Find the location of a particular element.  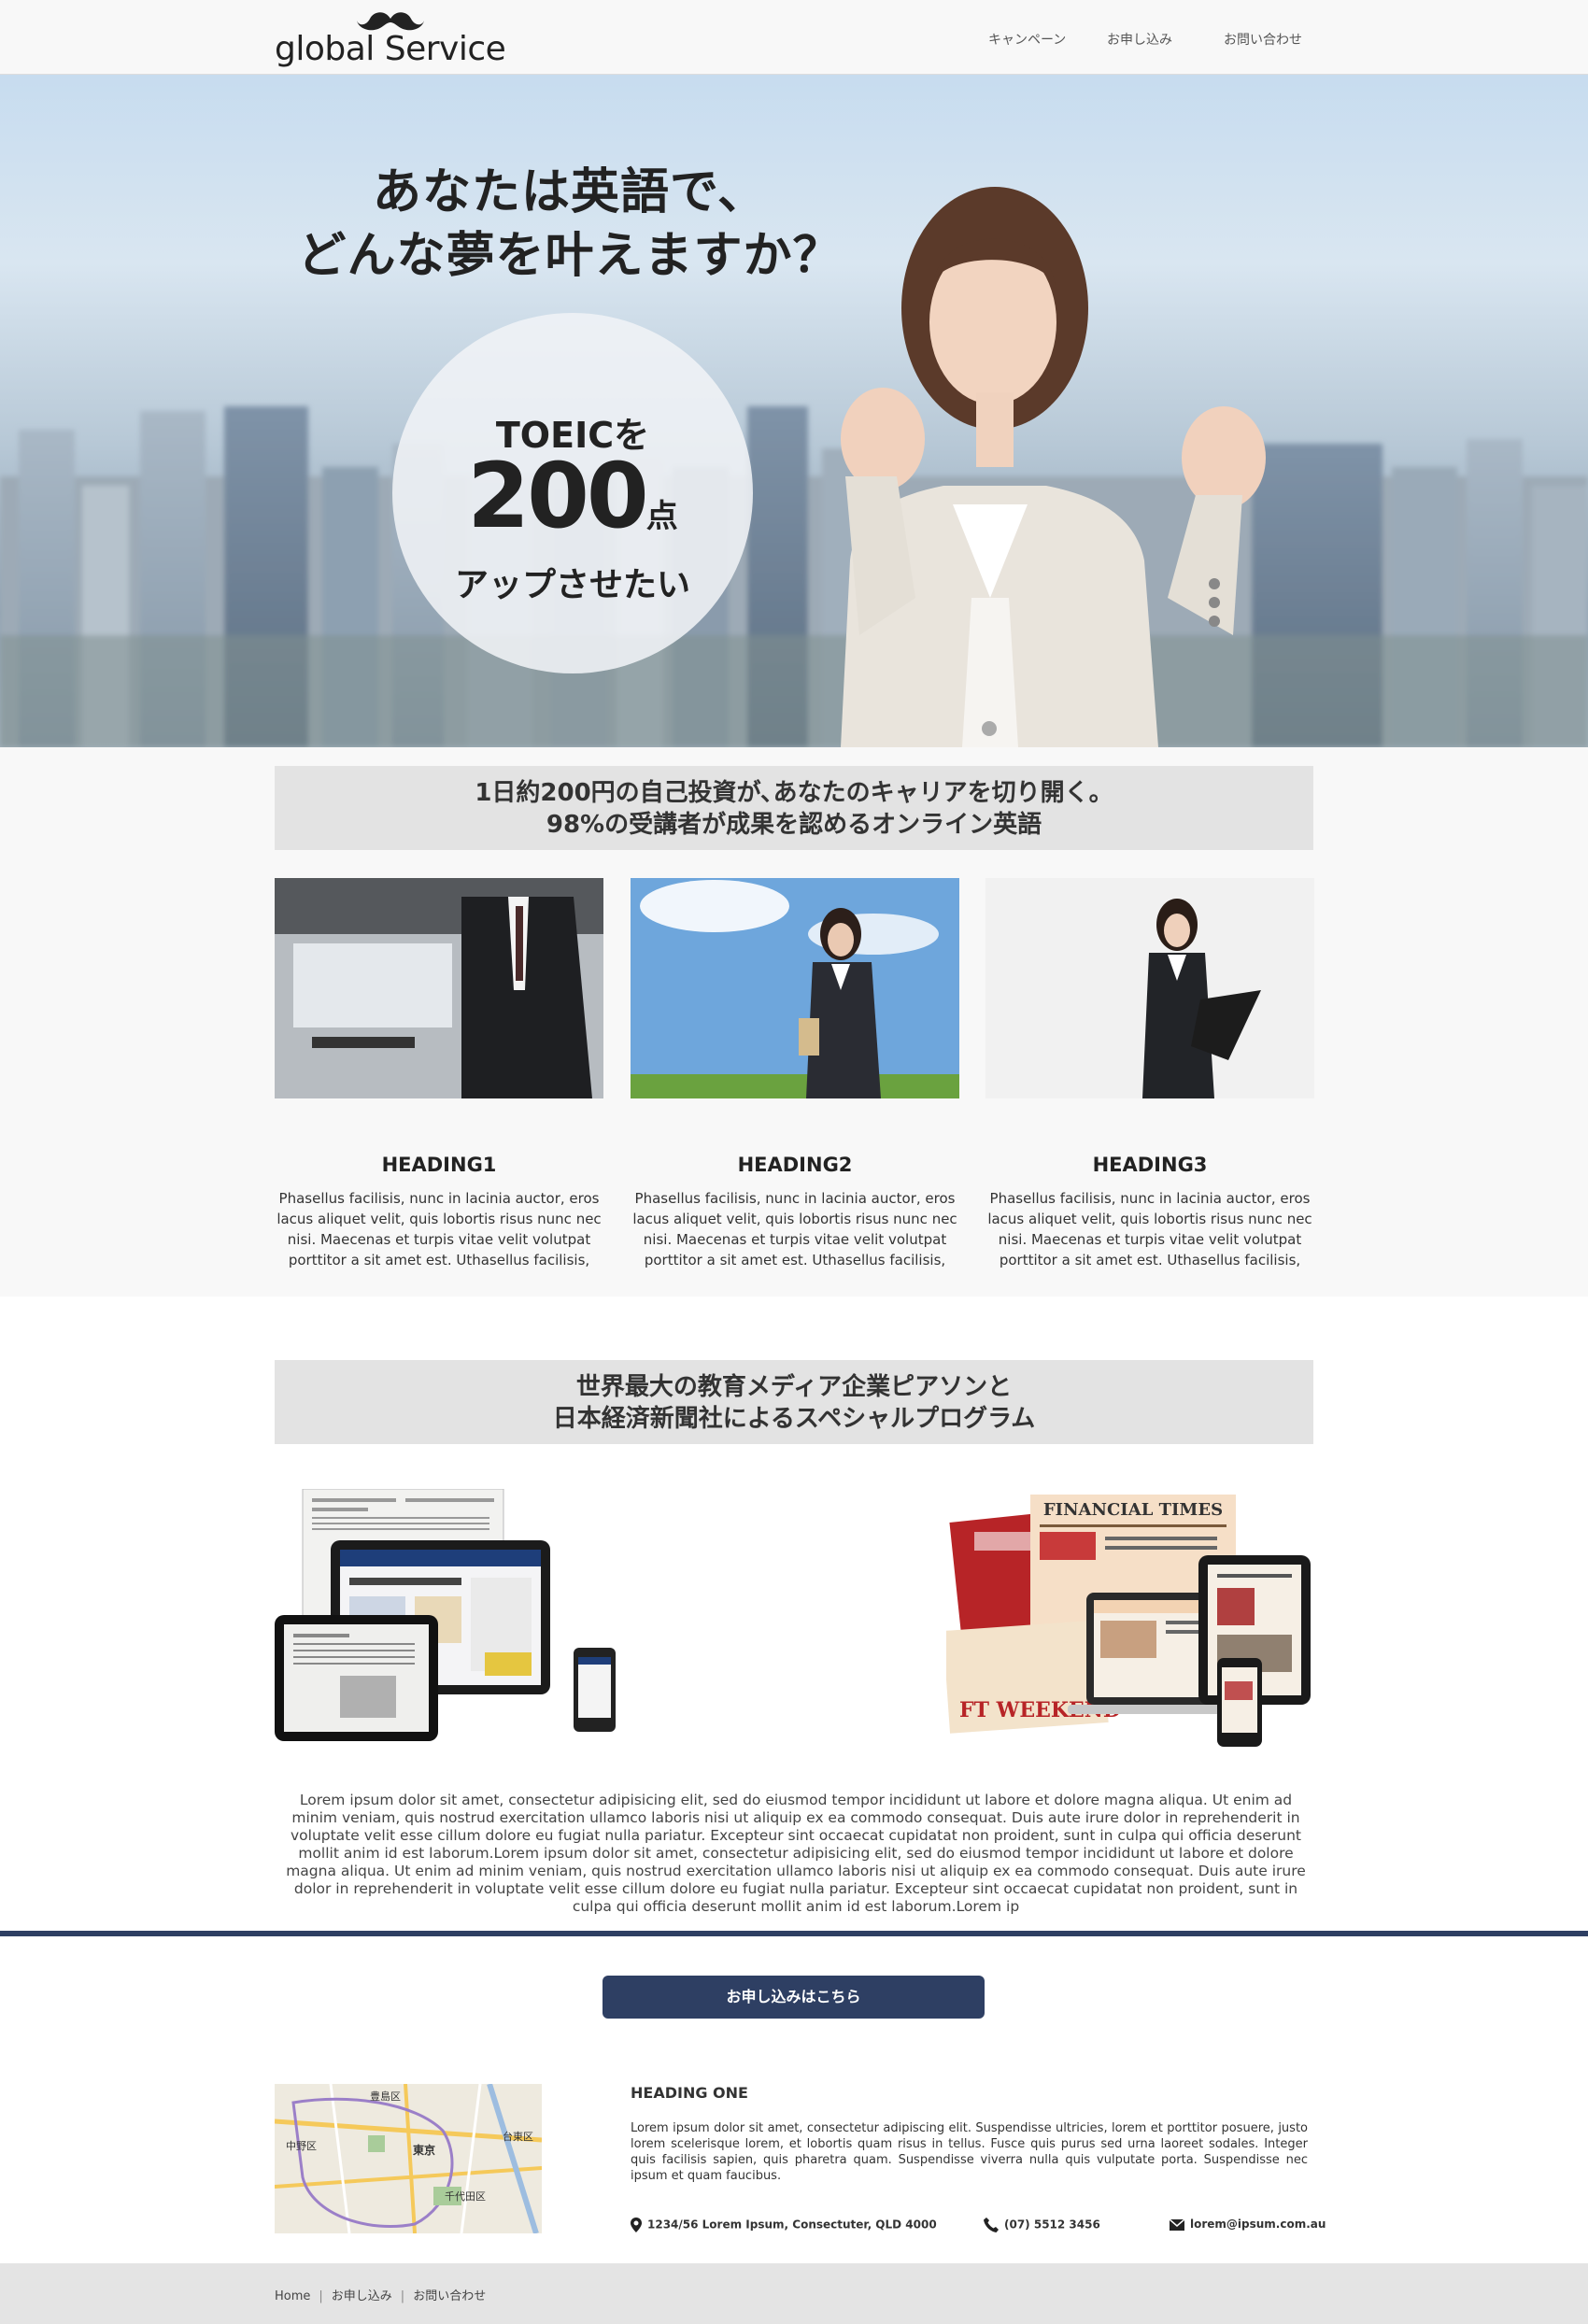

map-label-toshima: 豊島区 is located at coordinates (385, 2096).